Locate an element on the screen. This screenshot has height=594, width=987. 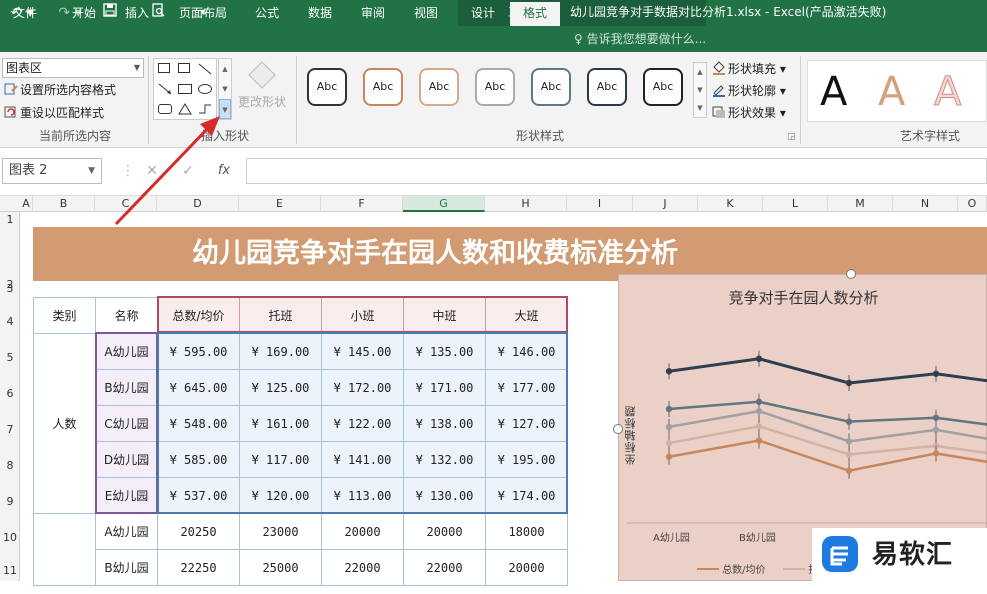
sheet-banner-title: 幼儿园竞争对手在园人数和收费标准分析 is located at coordinates (510, 254).